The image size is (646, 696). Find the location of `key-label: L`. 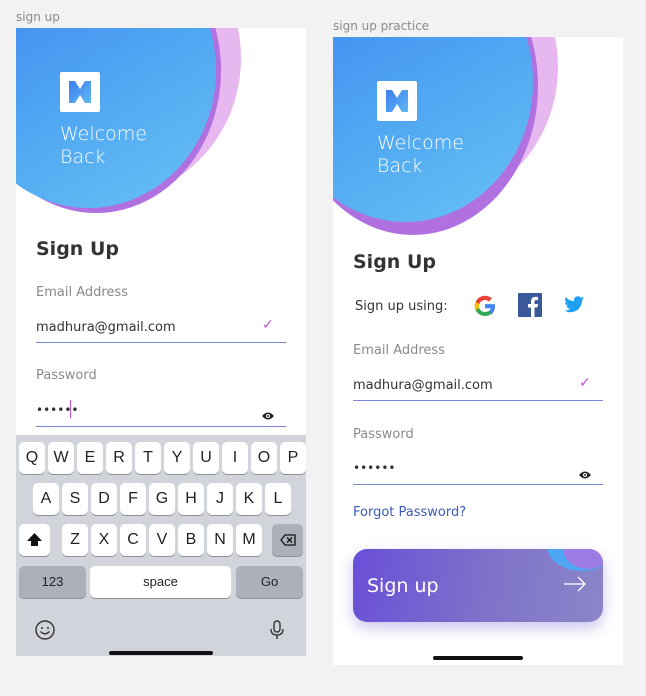

key-label: L is located at coordinates (278, 498).